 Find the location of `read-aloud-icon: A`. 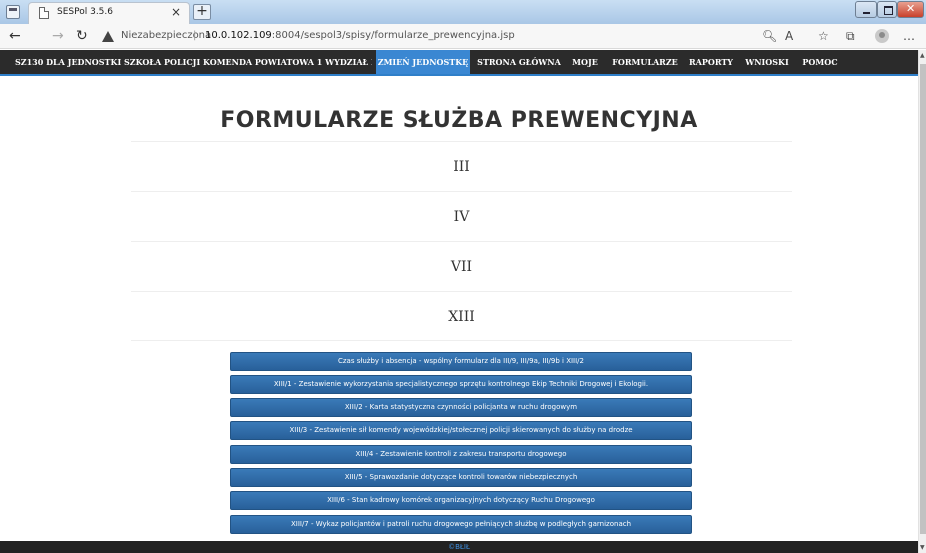

read-aloud-icon: A is located at coordinates (789, 36).